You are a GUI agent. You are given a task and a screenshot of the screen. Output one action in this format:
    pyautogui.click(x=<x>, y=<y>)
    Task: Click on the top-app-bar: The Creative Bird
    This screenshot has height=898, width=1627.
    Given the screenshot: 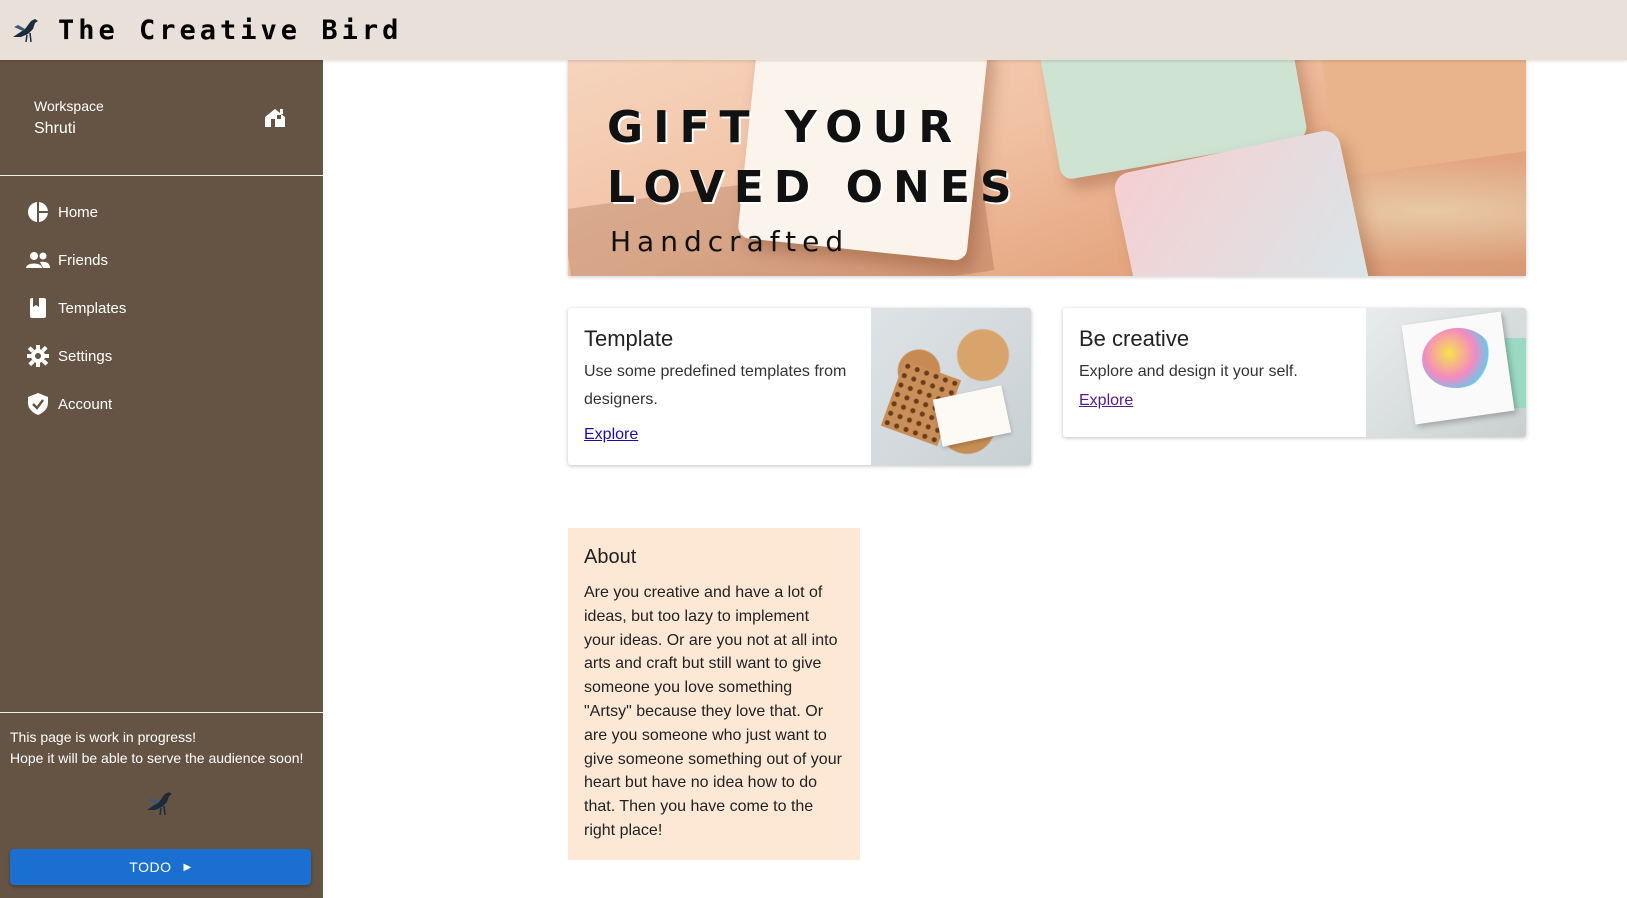 What is the action you would take?
    pyautogui.click(x=813, y=30)
    